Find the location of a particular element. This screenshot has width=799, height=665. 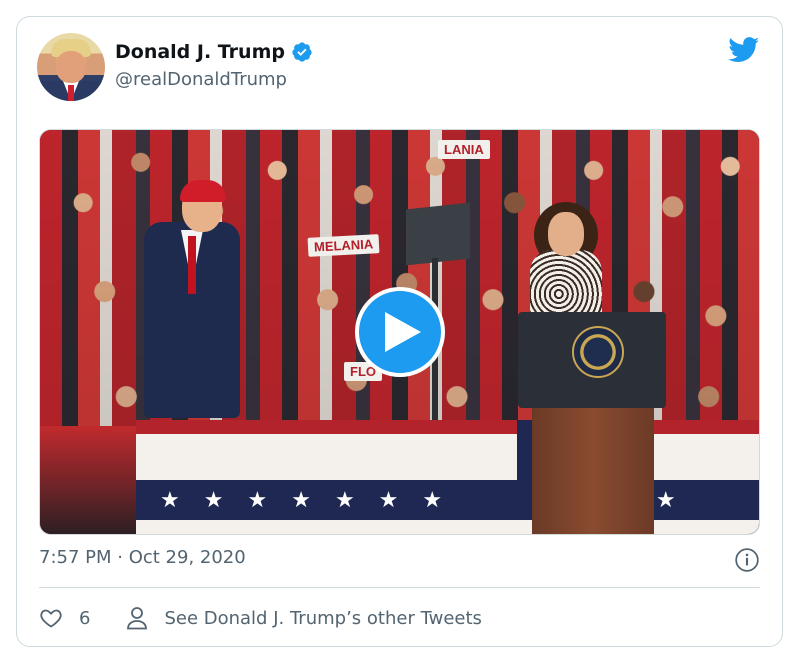

author-row: Donald J. Trump is located at coordinates (214, 52).